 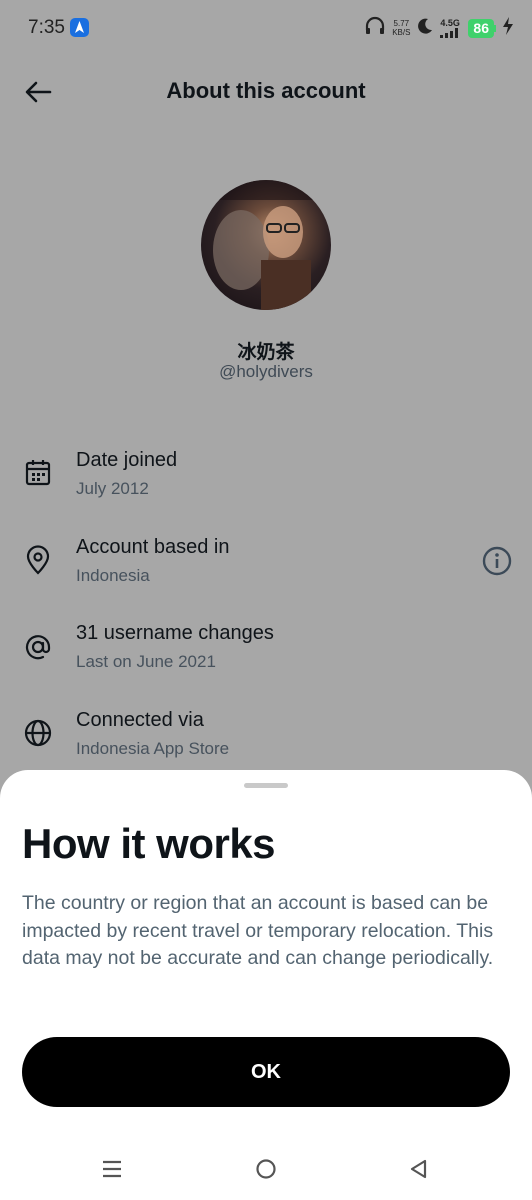 I want to click on headphones-icon, so click(x=375, y=28).